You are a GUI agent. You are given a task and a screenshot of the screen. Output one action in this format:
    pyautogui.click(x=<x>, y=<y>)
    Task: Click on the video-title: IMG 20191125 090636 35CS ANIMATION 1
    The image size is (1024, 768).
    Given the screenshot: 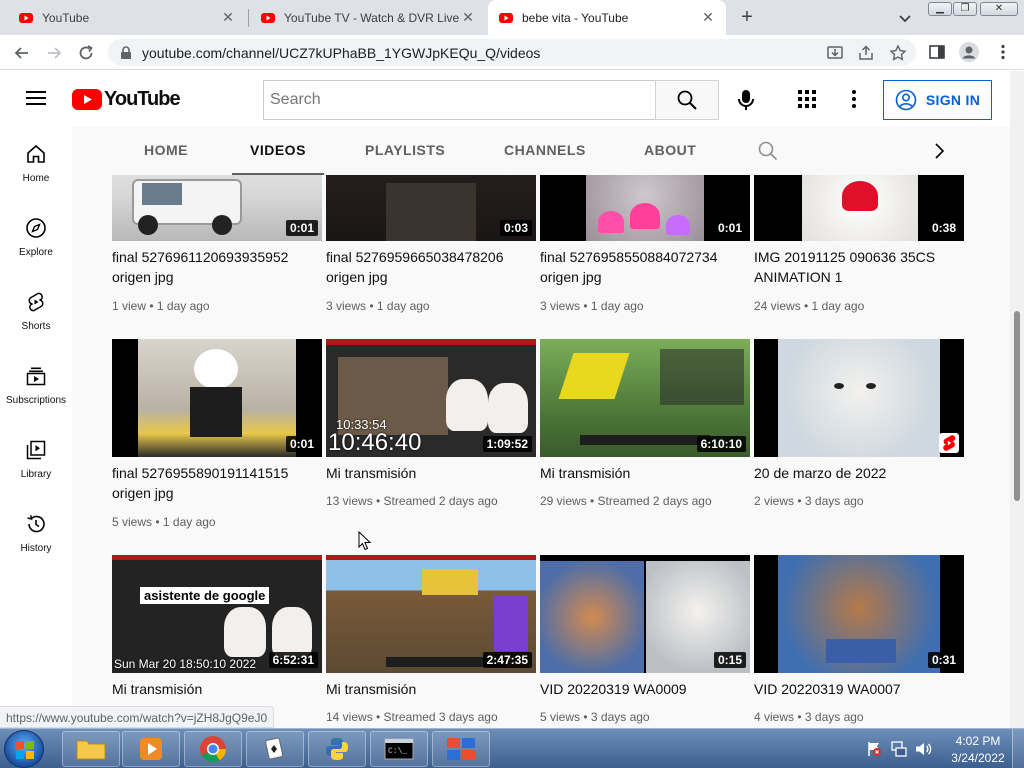 What is the action you would take?
    pyautogui.click(x=856, y=267)
    